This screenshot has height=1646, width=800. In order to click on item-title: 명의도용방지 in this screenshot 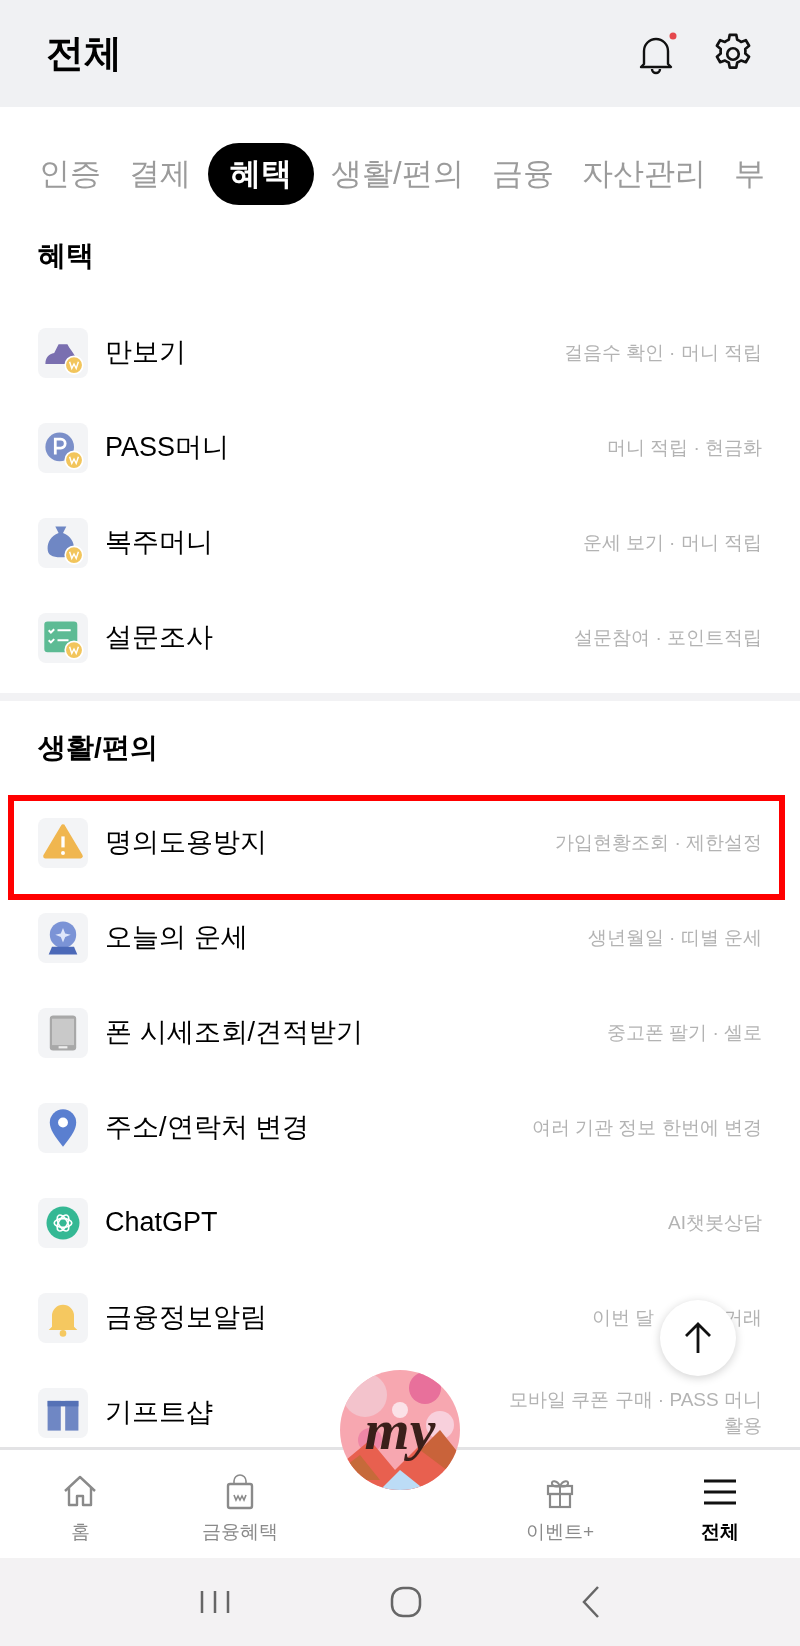, I will do `click(186, 842)`.